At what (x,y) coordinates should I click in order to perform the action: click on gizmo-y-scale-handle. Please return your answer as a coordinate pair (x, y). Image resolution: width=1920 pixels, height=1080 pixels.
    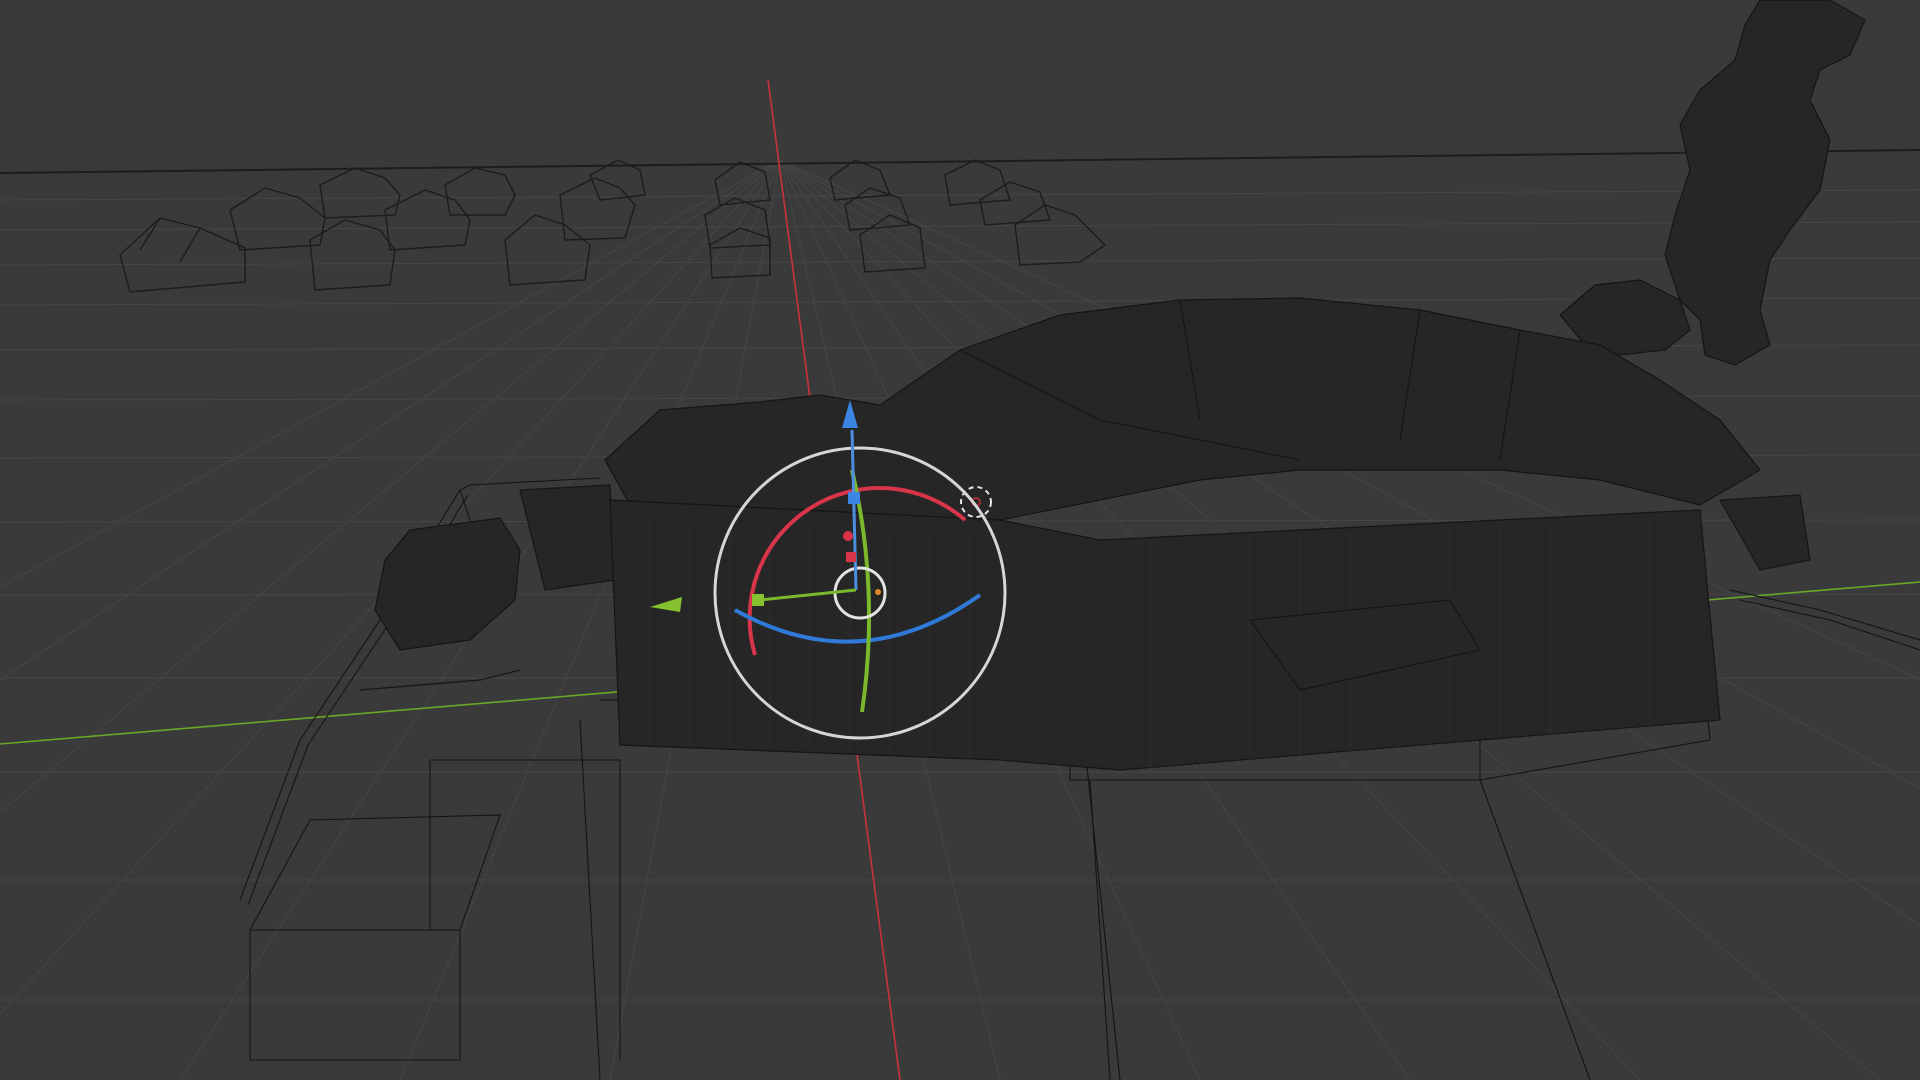
    Looking at the image, I should click on (758, 600).